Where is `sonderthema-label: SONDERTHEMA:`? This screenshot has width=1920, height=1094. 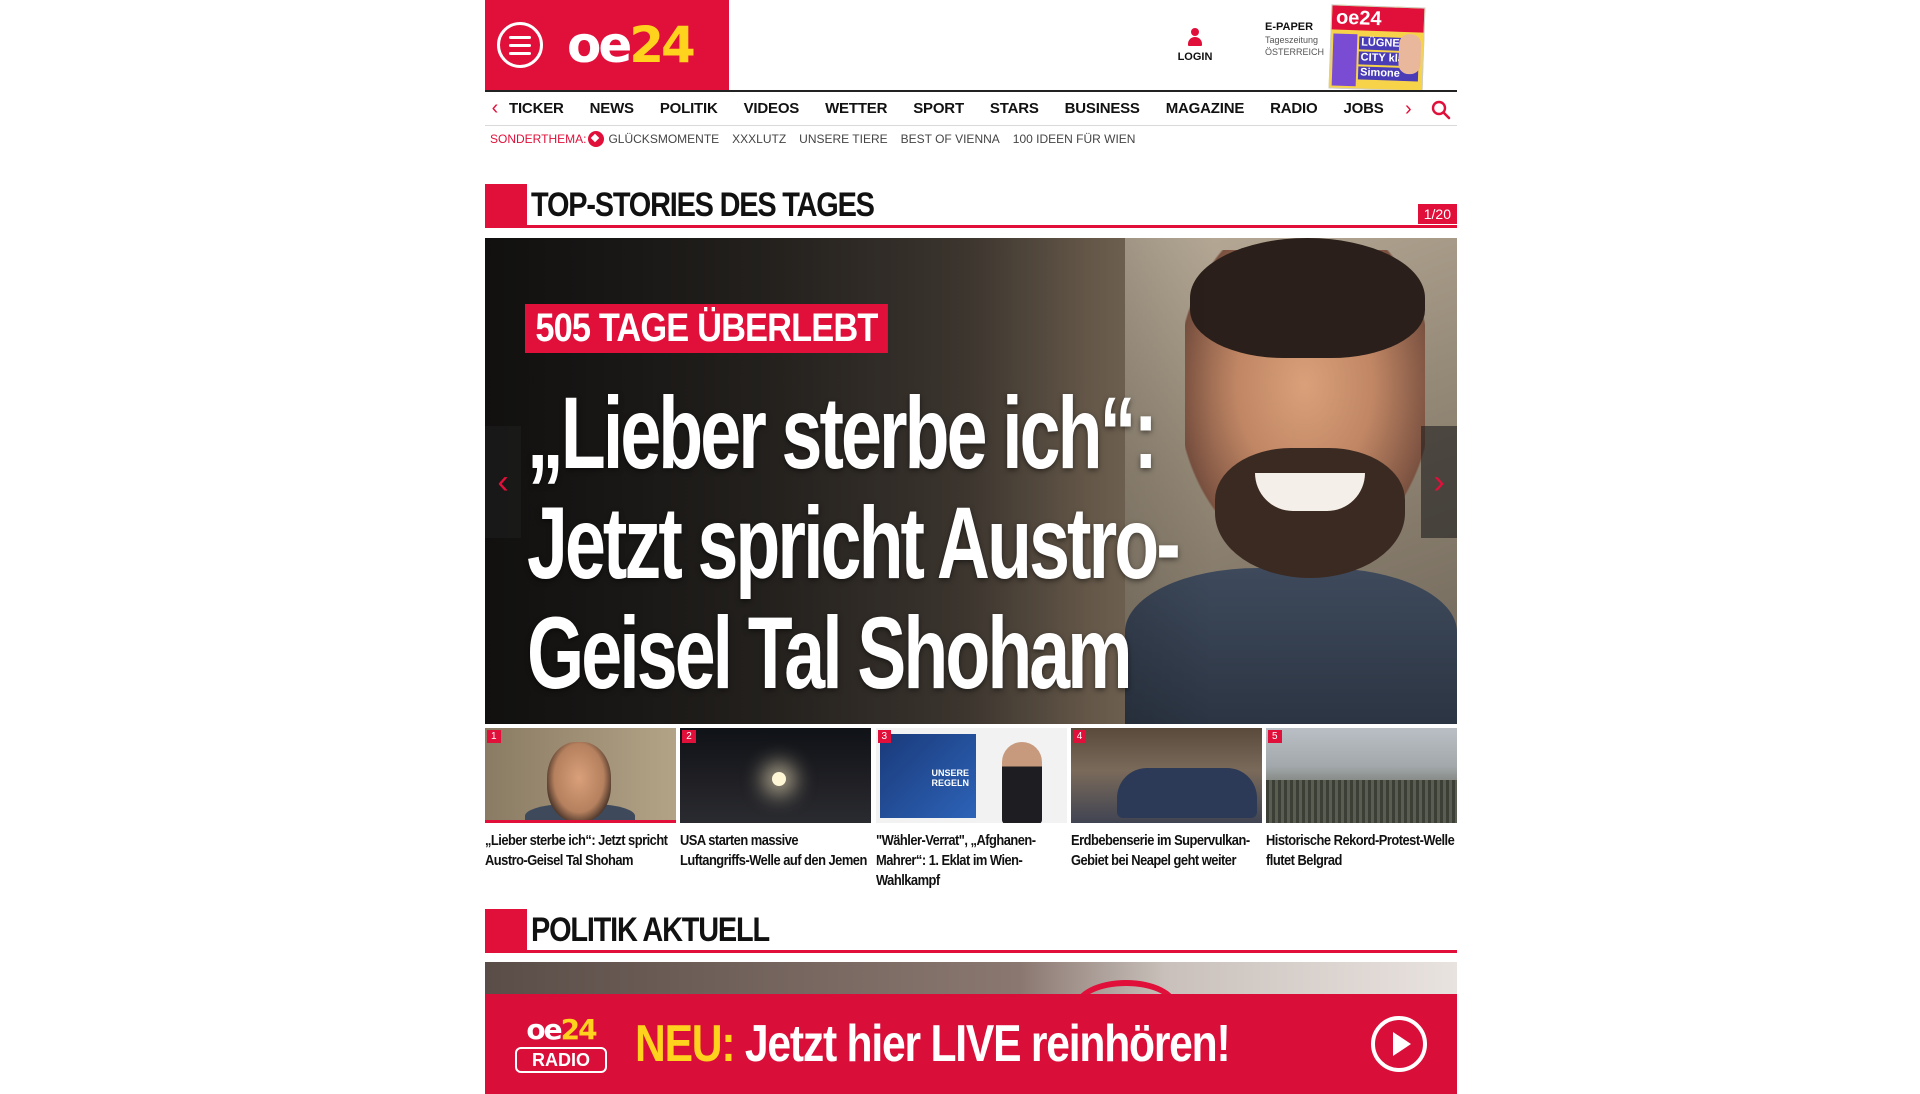 sonderthema-label: SONDERTHEMA: is located at coordinates (538, 139).